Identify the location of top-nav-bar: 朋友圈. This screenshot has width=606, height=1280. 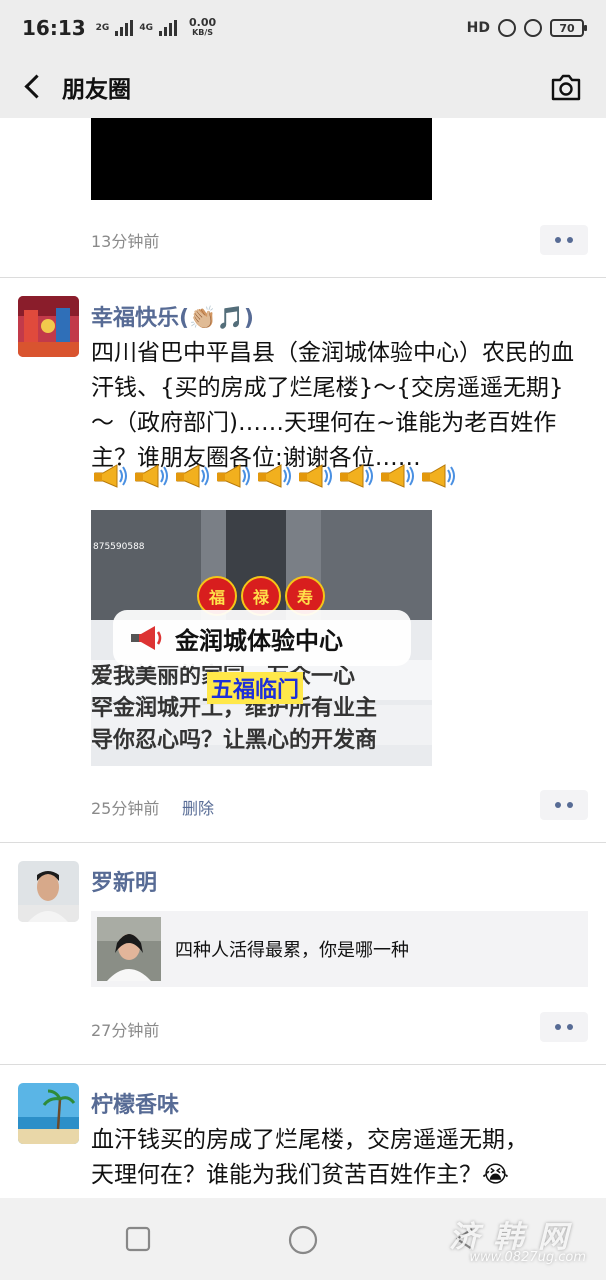
(303, 87).